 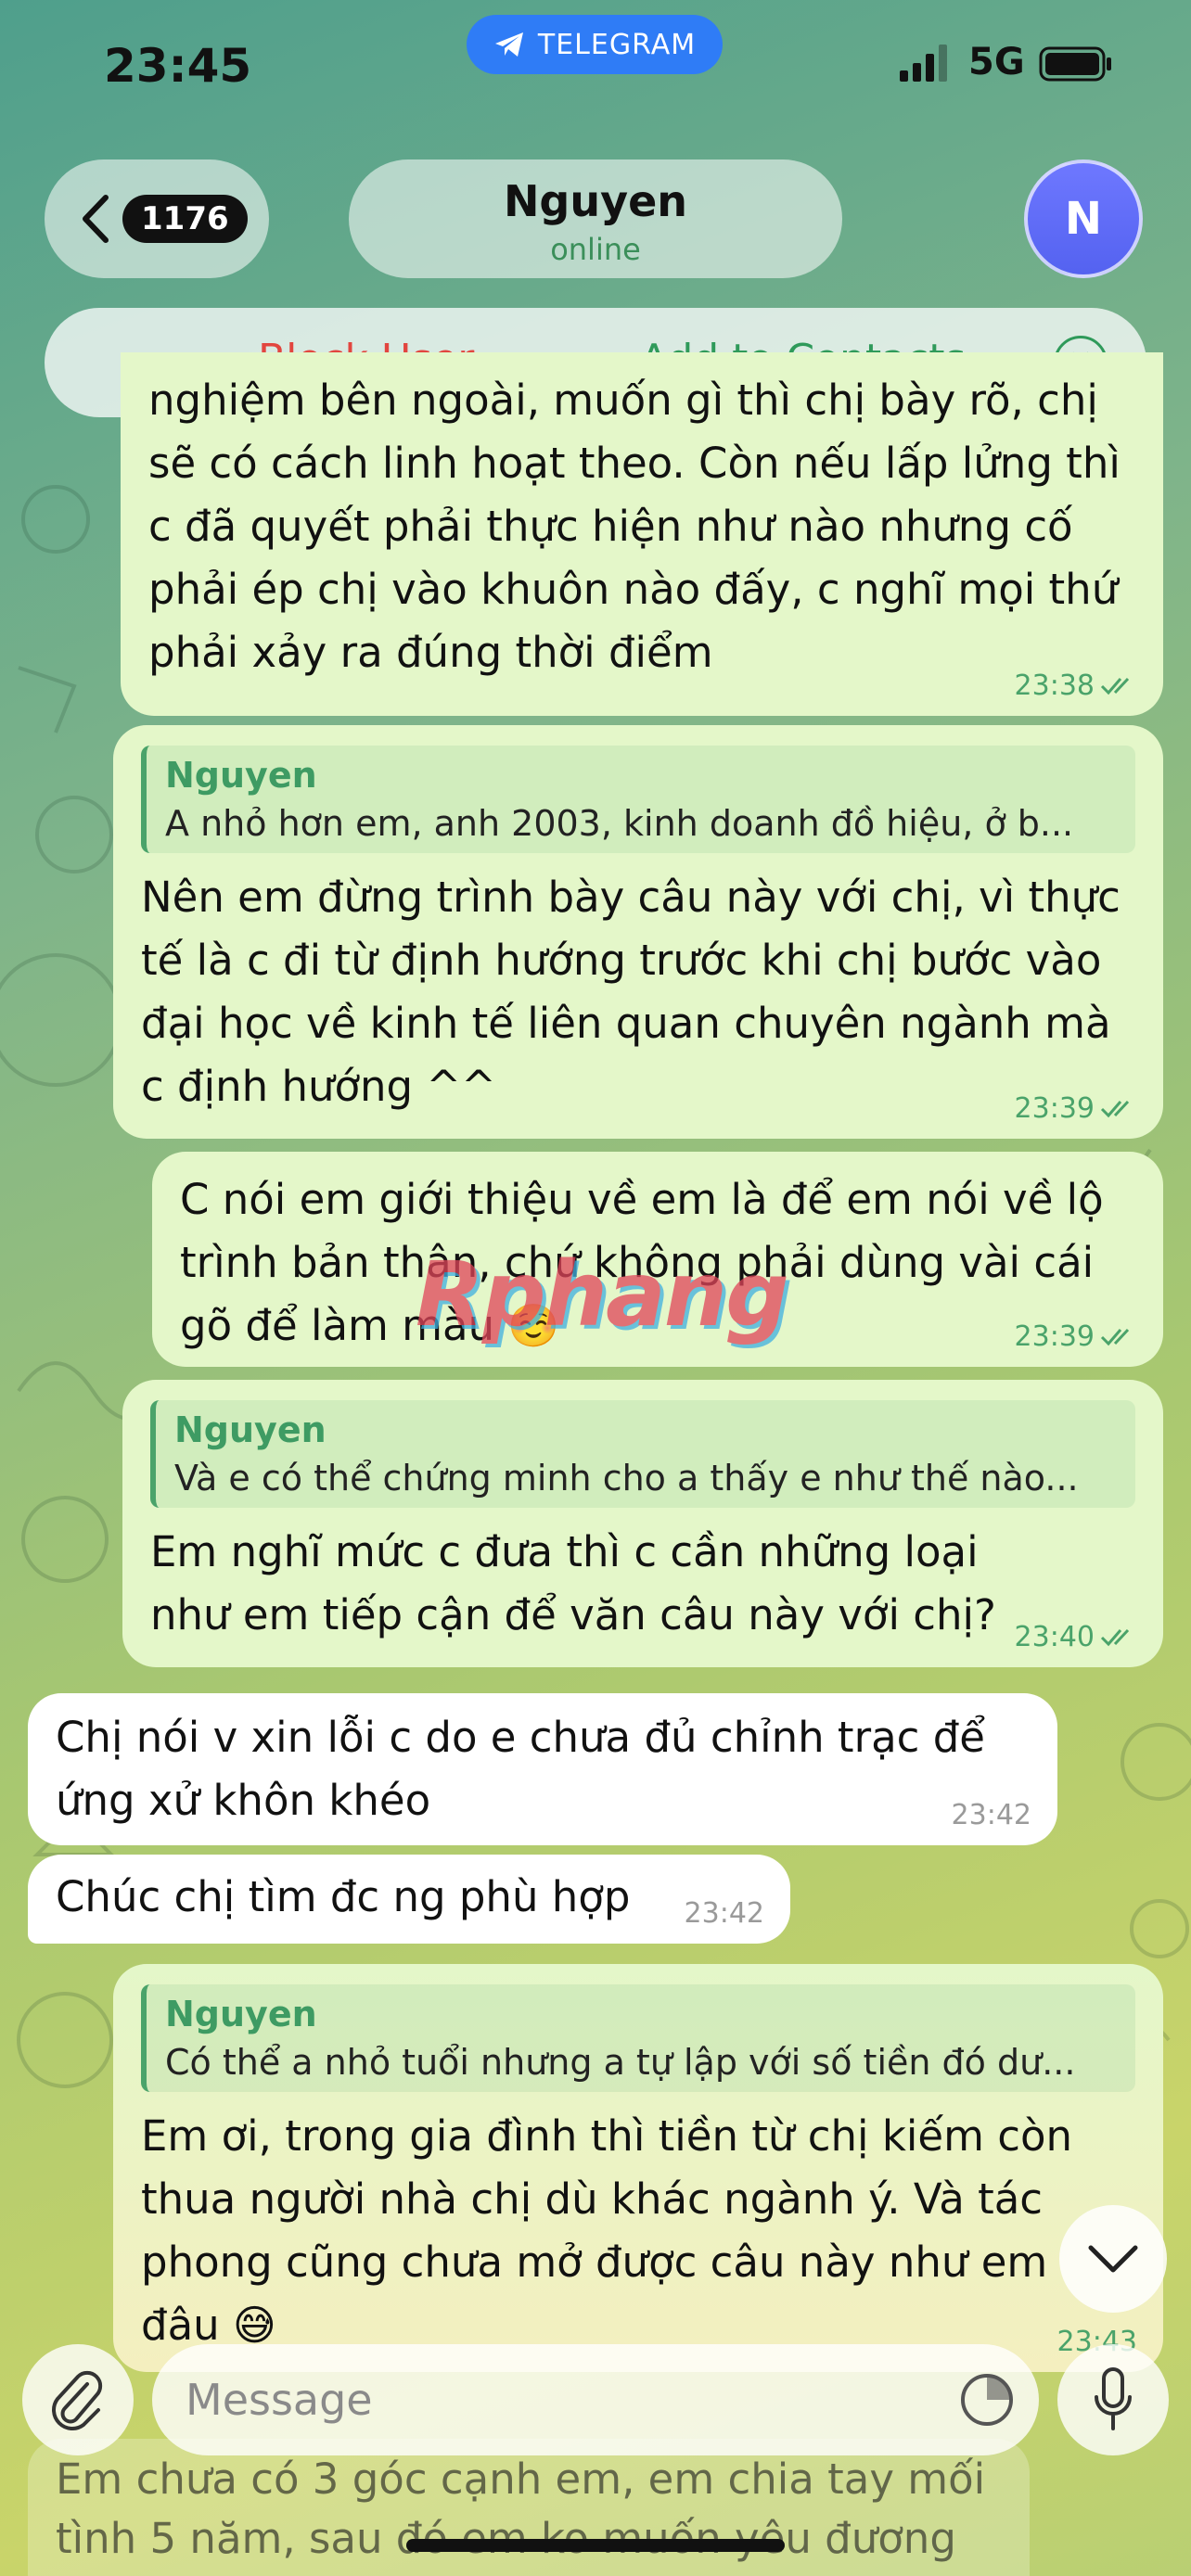 I want to click on avatar: N, so click(x=1084, y=218).